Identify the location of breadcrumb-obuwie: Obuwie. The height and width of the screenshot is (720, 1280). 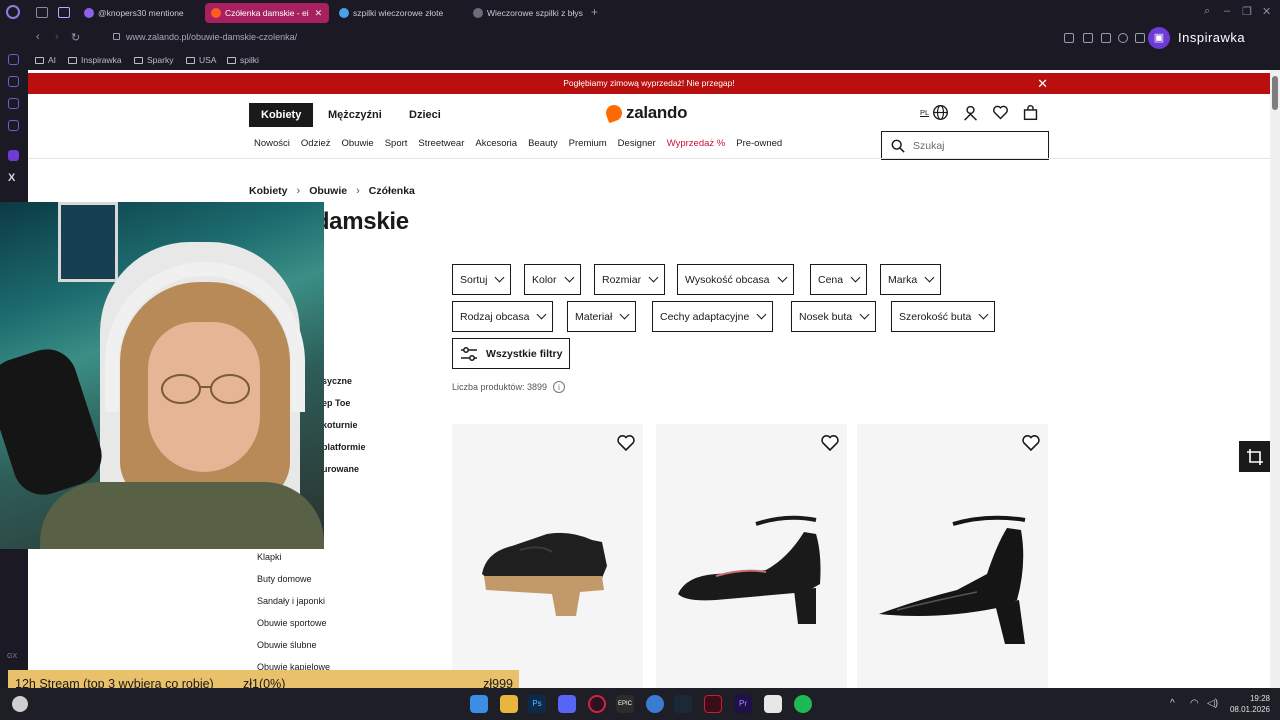
(328, 191).